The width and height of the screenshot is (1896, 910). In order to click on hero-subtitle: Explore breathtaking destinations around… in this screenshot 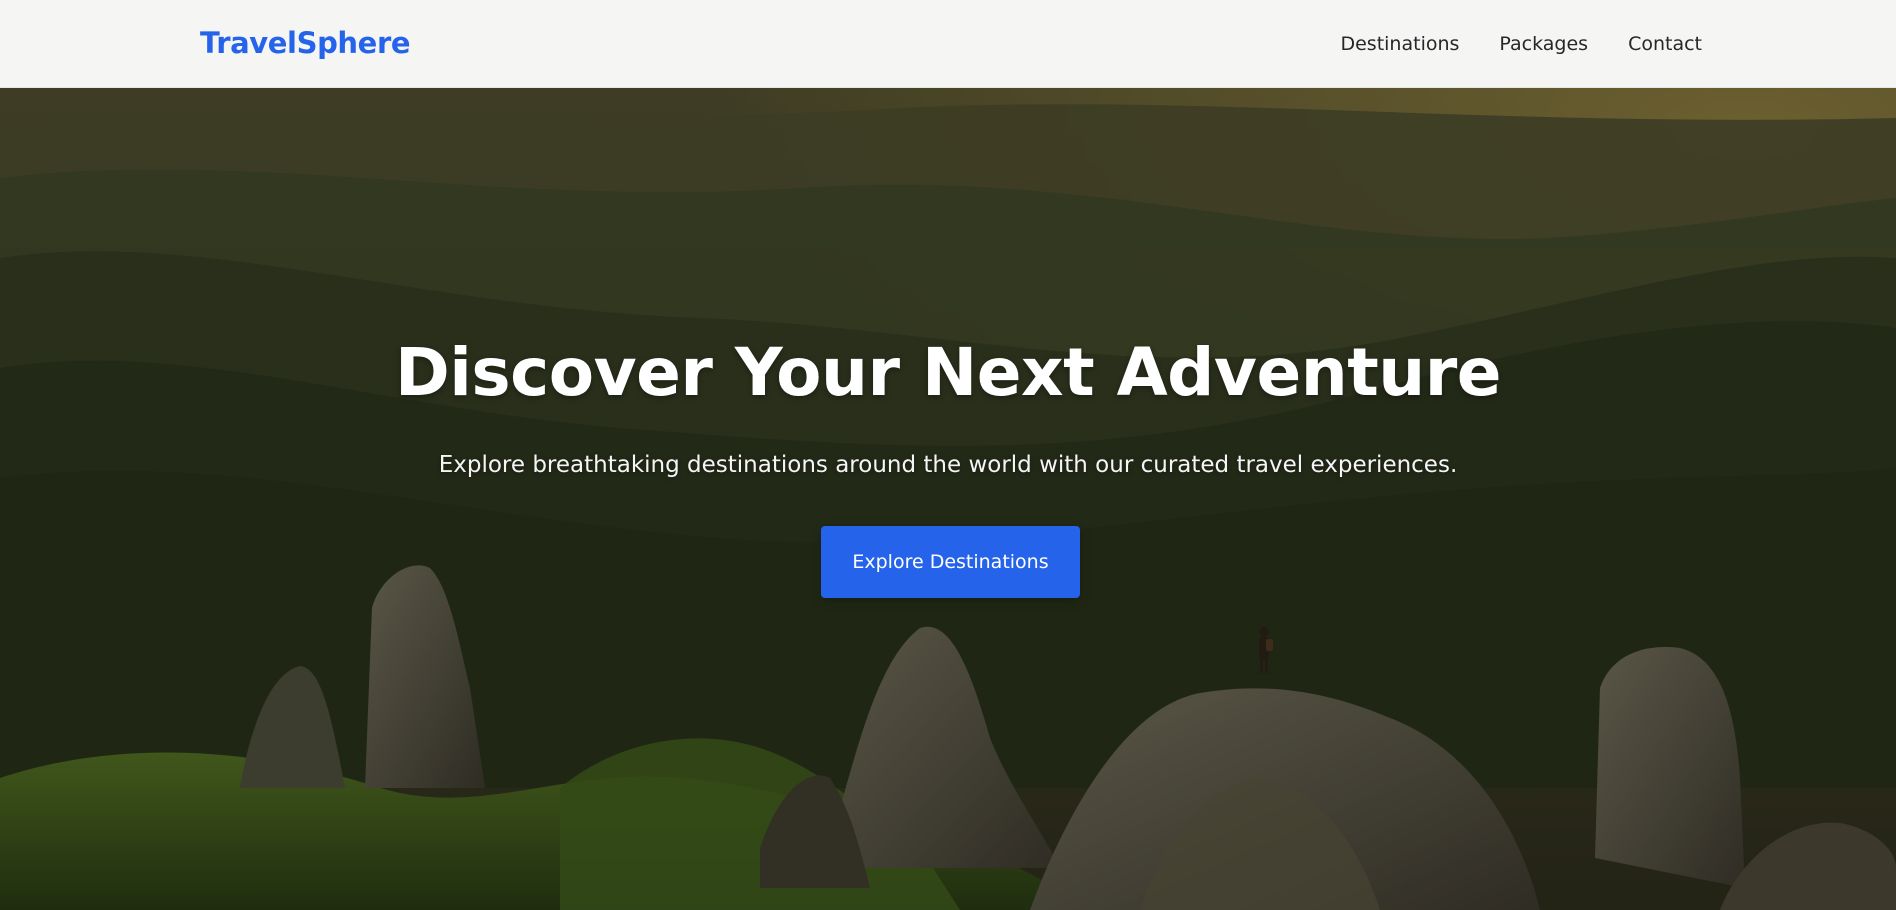, I will do `click(948, 465)`.